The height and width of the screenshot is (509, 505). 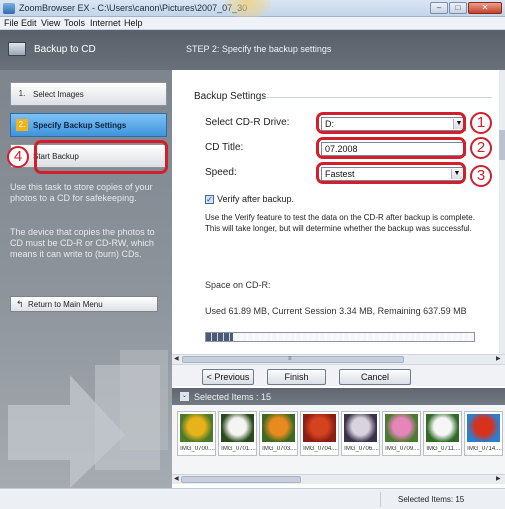 I want to click on grip-icon: ≡, so click(x=290, y=359).